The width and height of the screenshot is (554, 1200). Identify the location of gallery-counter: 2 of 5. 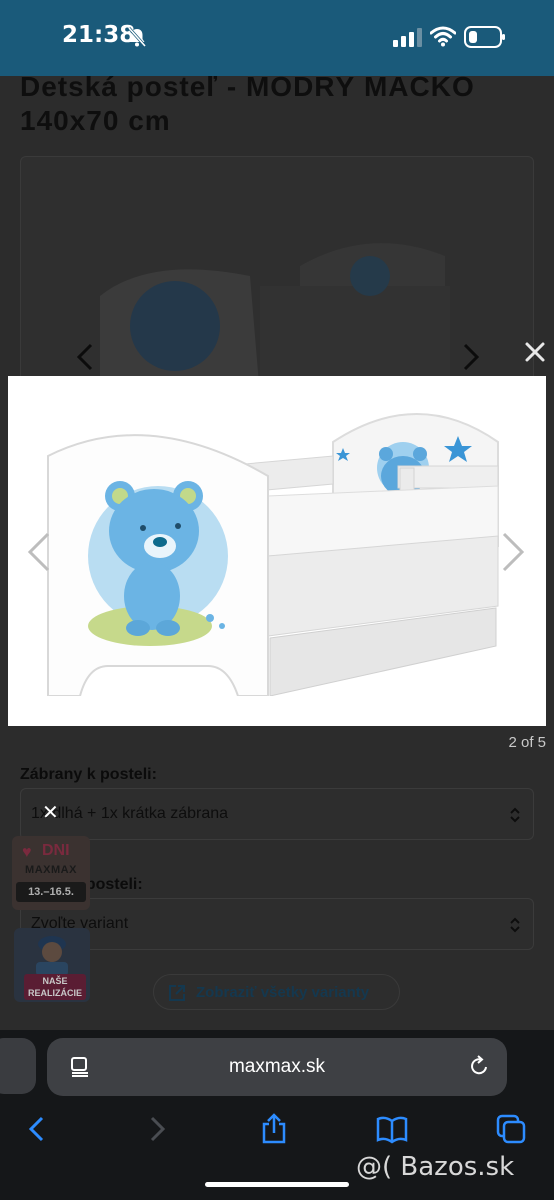
(527, 742).